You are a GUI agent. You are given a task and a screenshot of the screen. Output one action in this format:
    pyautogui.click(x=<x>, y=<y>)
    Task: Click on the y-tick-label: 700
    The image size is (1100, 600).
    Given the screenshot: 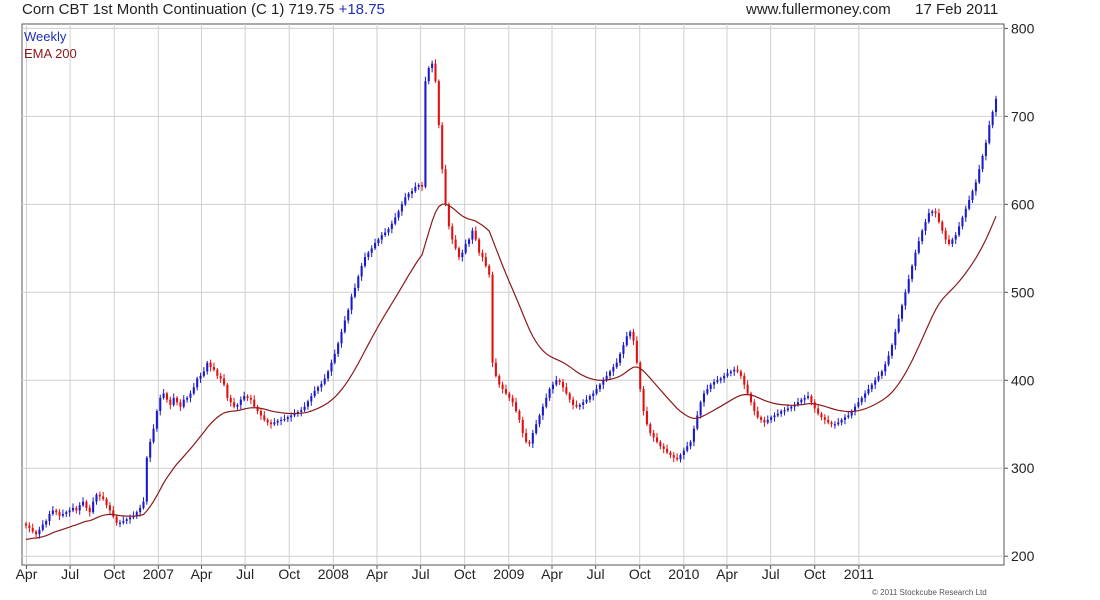 What is the action you would take?
    pyautogui.click(x=1023, y=116)
    